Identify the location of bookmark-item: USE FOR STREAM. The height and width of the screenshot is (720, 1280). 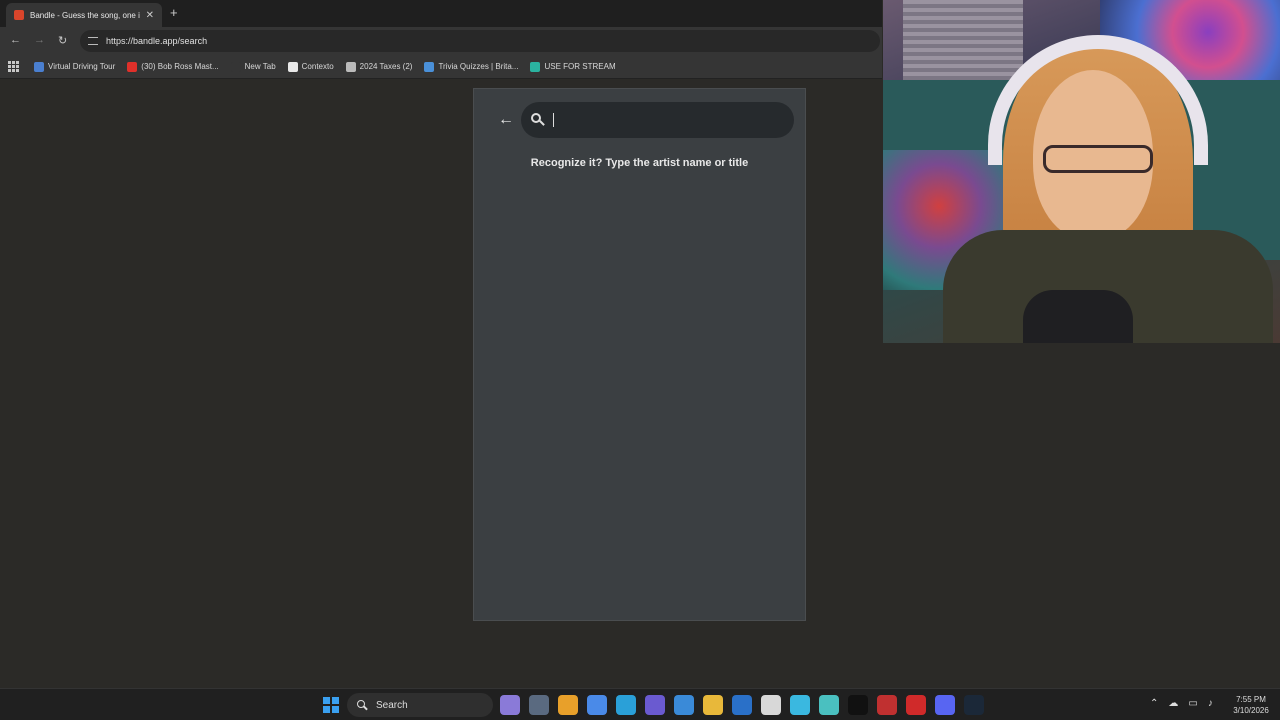
(573, 66).